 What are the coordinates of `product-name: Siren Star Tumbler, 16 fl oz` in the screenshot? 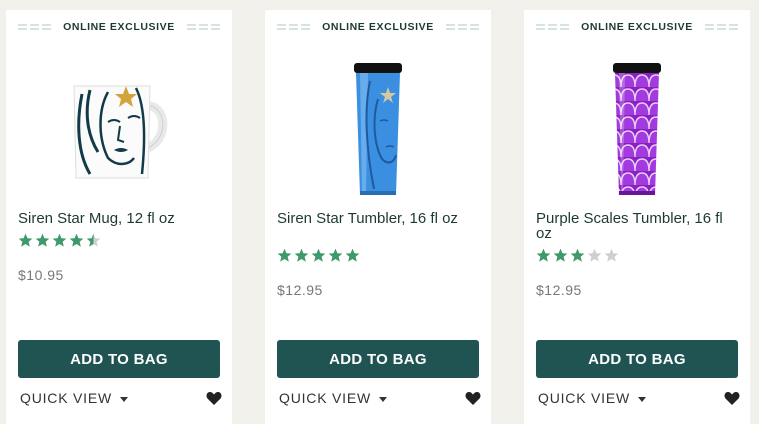 It's located at (379, 218).